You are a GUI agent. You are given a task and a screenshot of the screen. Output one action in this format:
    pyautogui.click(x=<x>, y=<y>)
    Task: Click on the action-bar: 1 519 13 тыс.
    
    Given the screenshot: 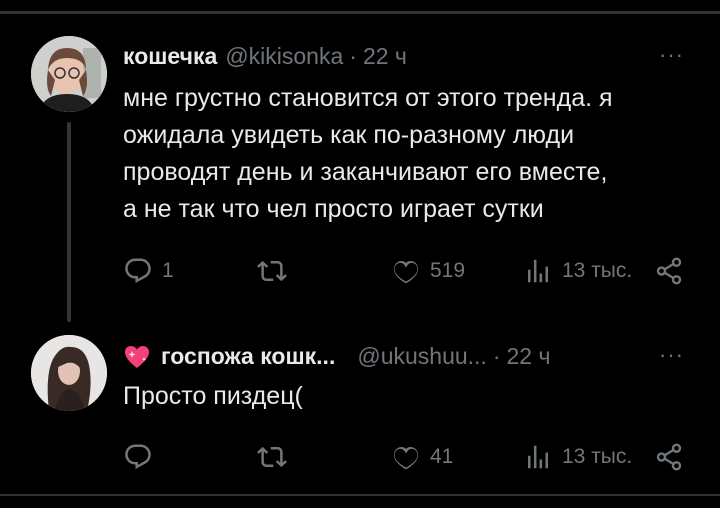 What is the action you would take?
    pyautogui.click(x=406, y=271)
    